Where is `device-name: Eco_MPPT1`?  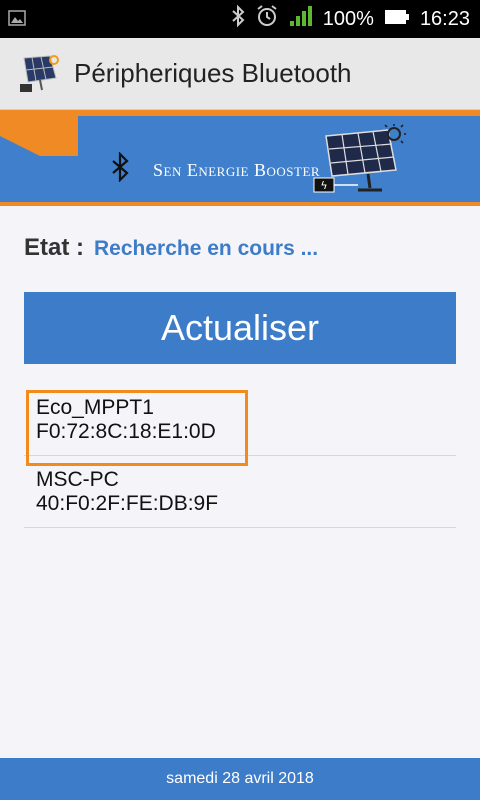 device-name: Eco_MPPT1 is located at coordinates (95, 407).